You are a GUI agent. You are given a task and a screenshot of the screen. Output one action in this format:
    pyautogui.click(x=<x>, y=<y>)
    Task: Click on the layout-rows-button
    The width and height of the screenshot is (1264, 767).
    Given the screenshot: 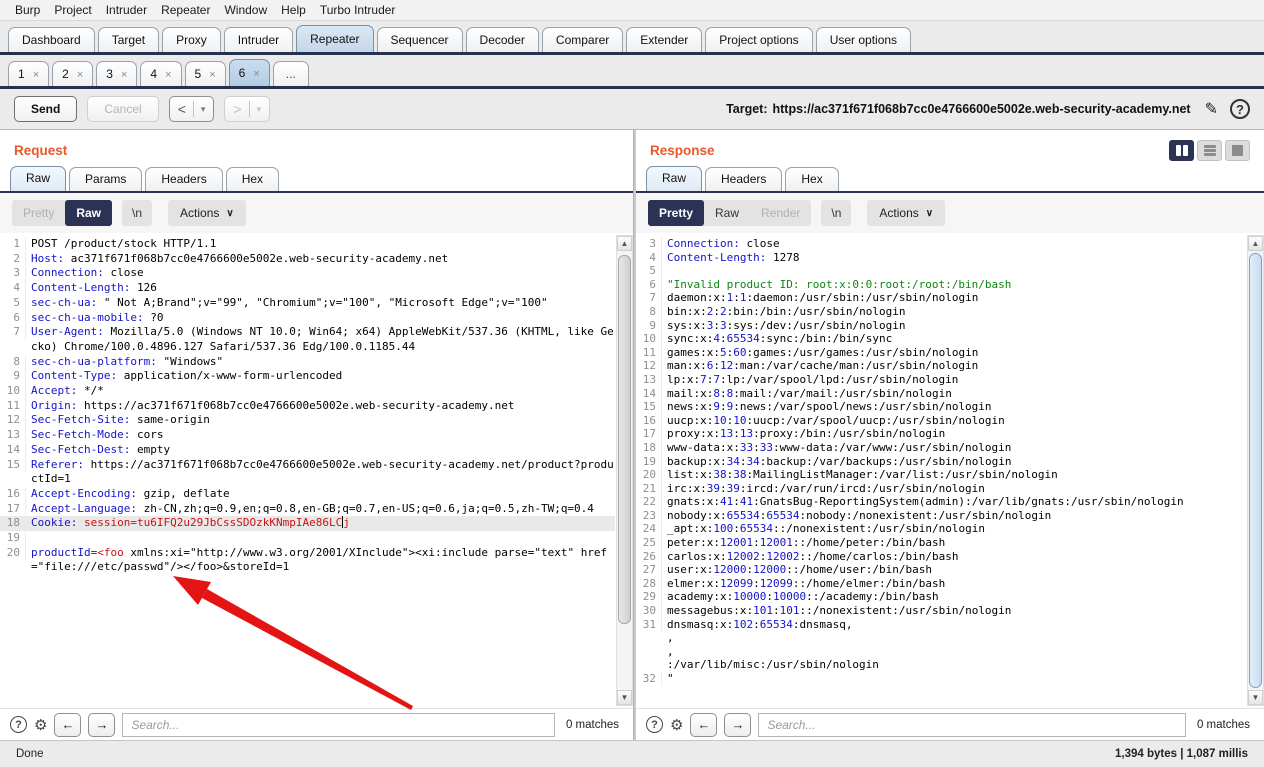 What is the action you would take?
    pyautogui.click(x=1209, y=150)
    